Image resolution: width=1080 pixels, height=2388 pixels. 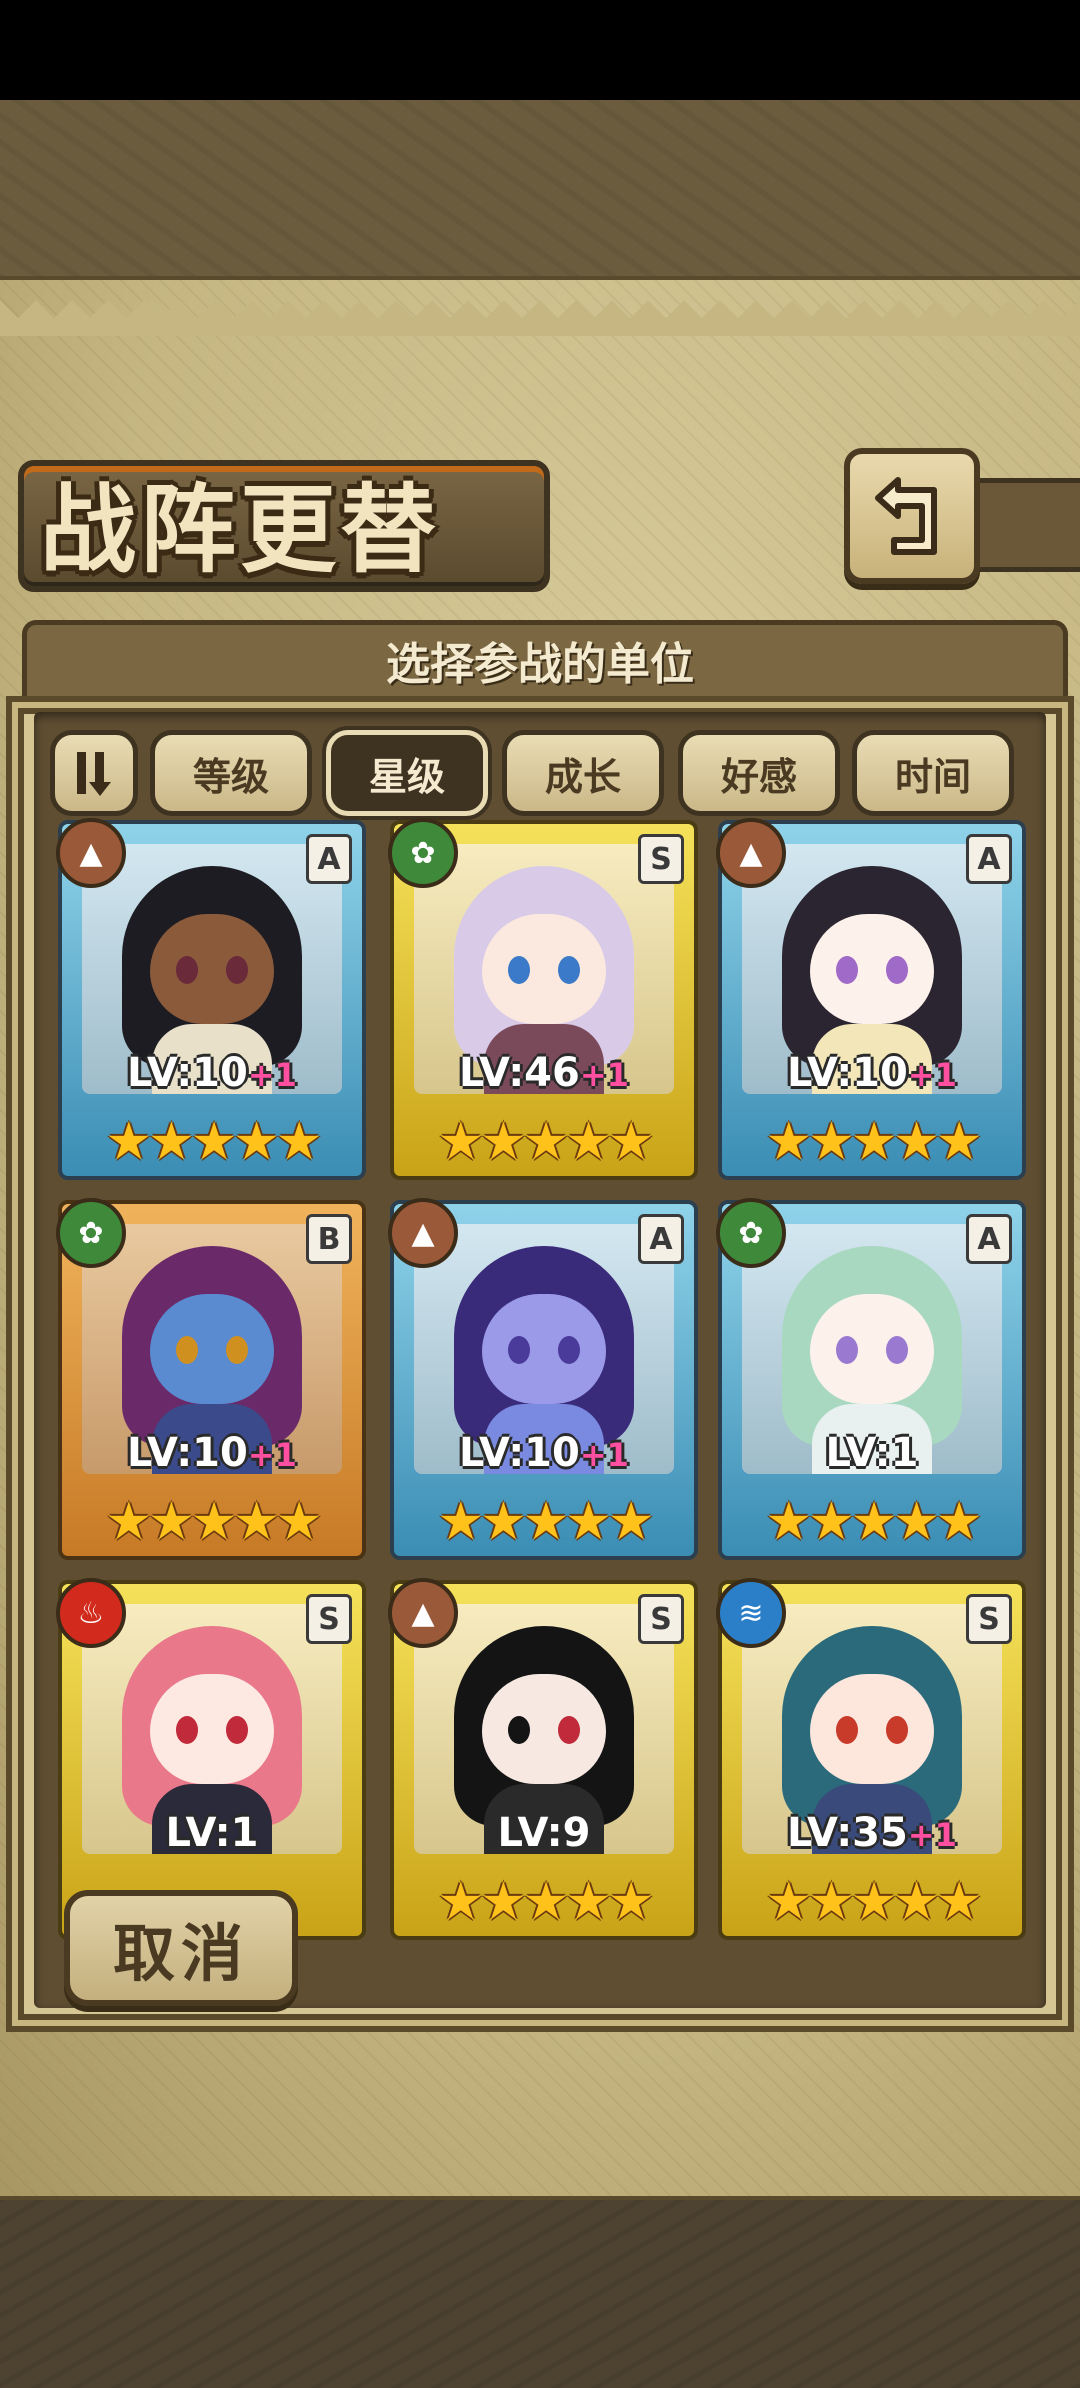 I want to click on unit-level: LV:9, so click(x=544, y=1833).